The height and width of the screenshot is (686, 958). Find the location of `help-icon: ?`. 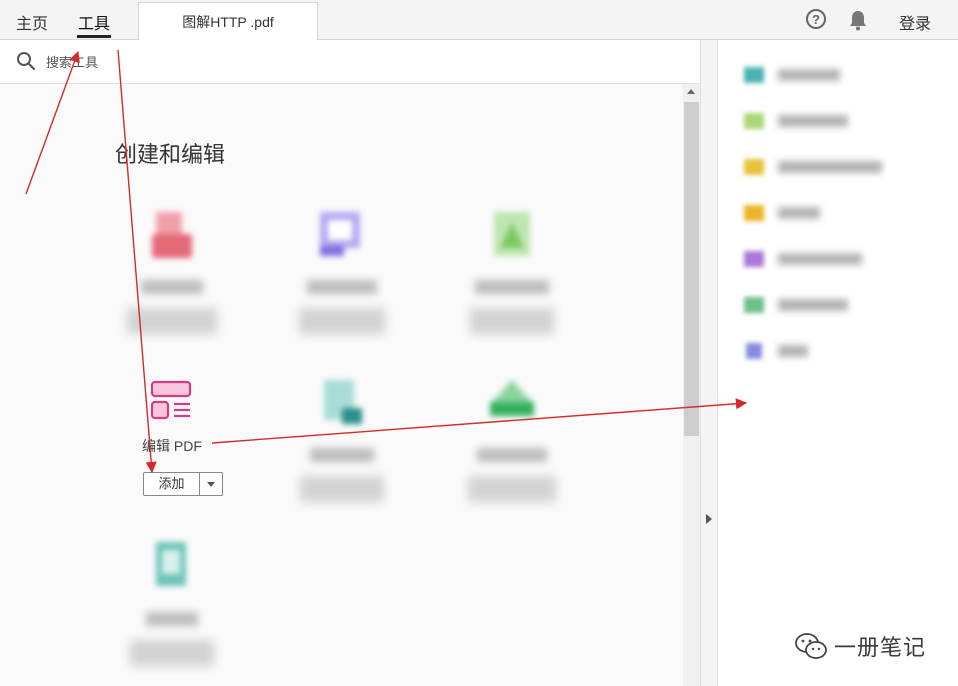

help-icon: ? is located at coordinates (816, 19).